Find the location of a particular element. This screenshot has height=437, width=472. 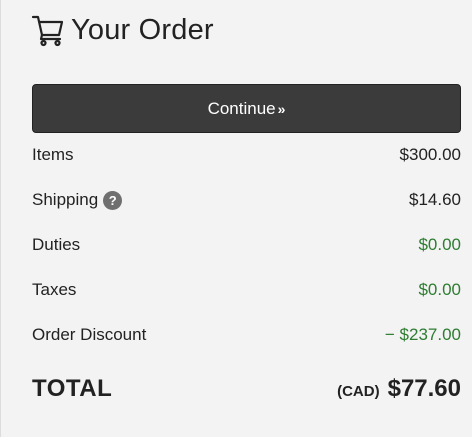

taxes-row: Taxes $0.00 is located at coordinates (246, 290).